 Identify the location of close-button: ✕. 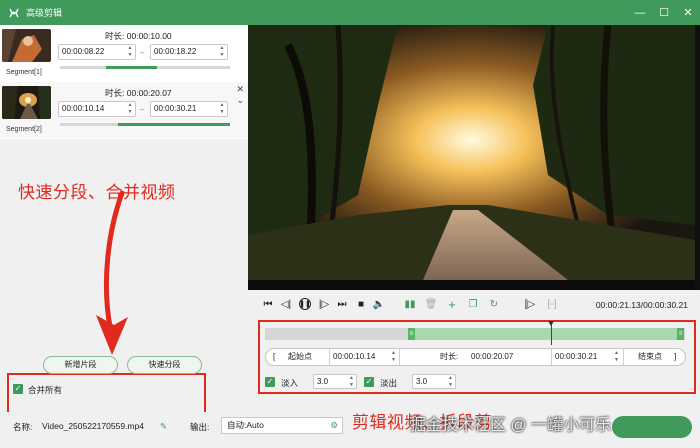
(688, 12).